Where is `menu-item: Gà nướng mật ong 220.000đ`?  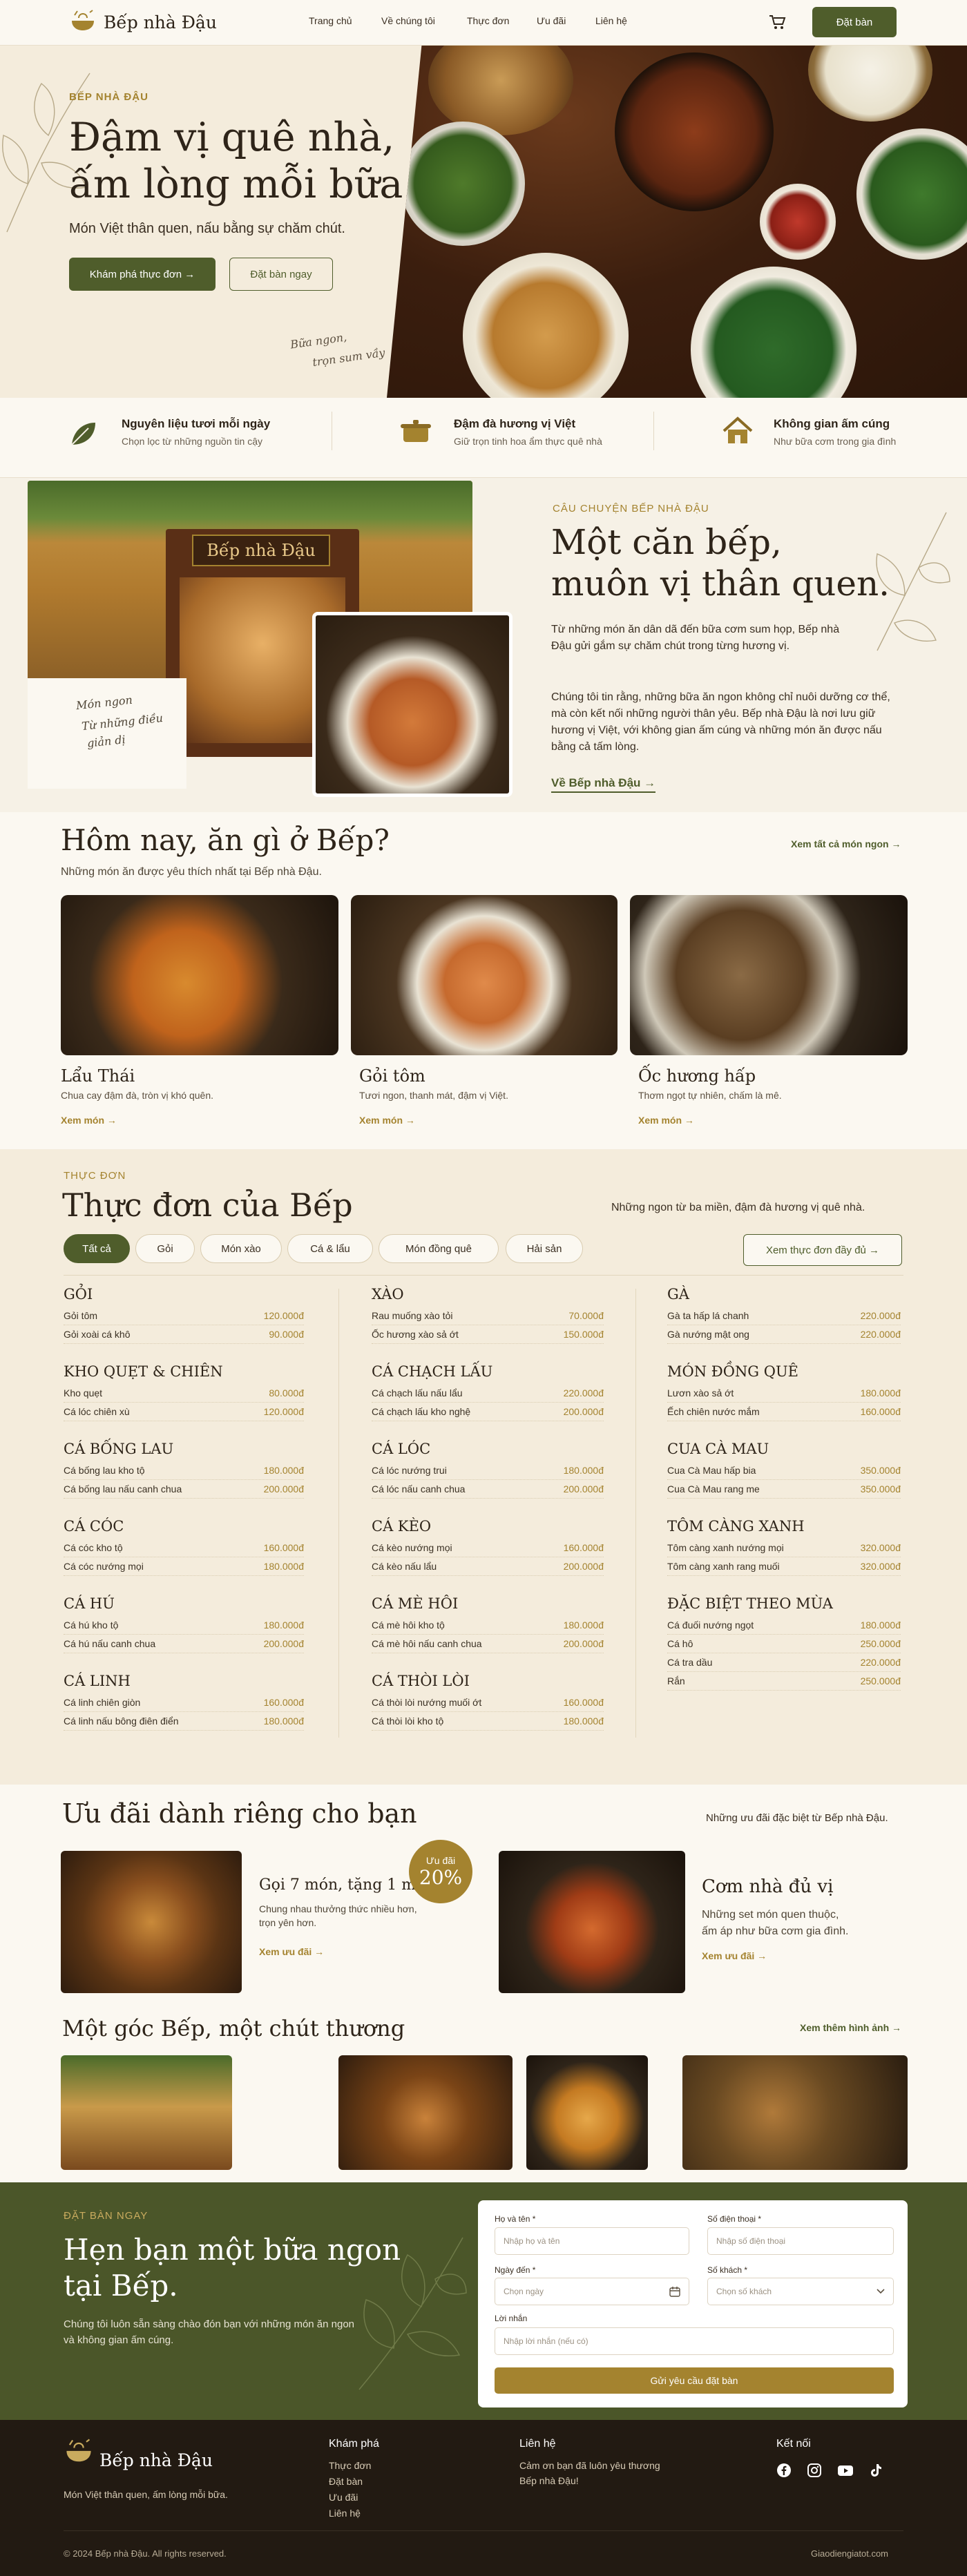 menu-item: Gà nướng mật ong 220.000đ is located at coordinates (784, 1334).